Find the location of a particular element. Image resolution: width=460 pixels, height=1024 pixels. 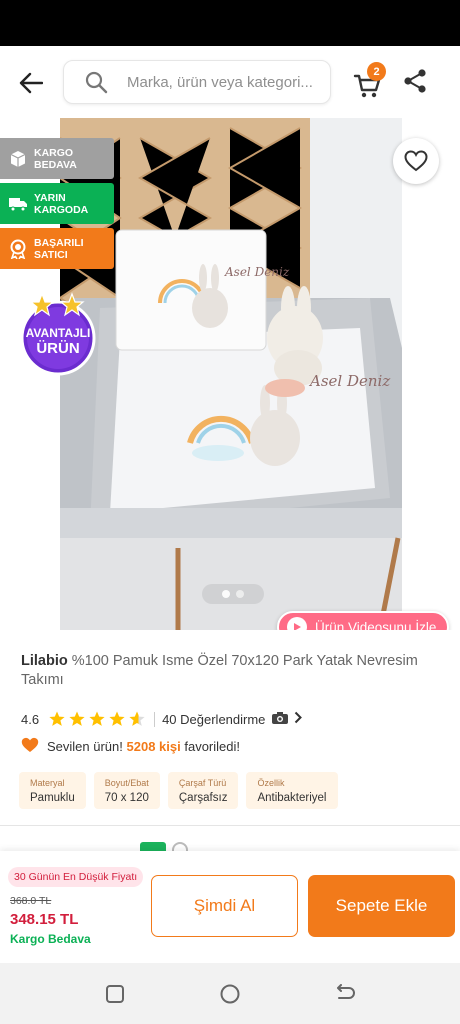

back-arrow-icon is located at coordinates (31, 83).